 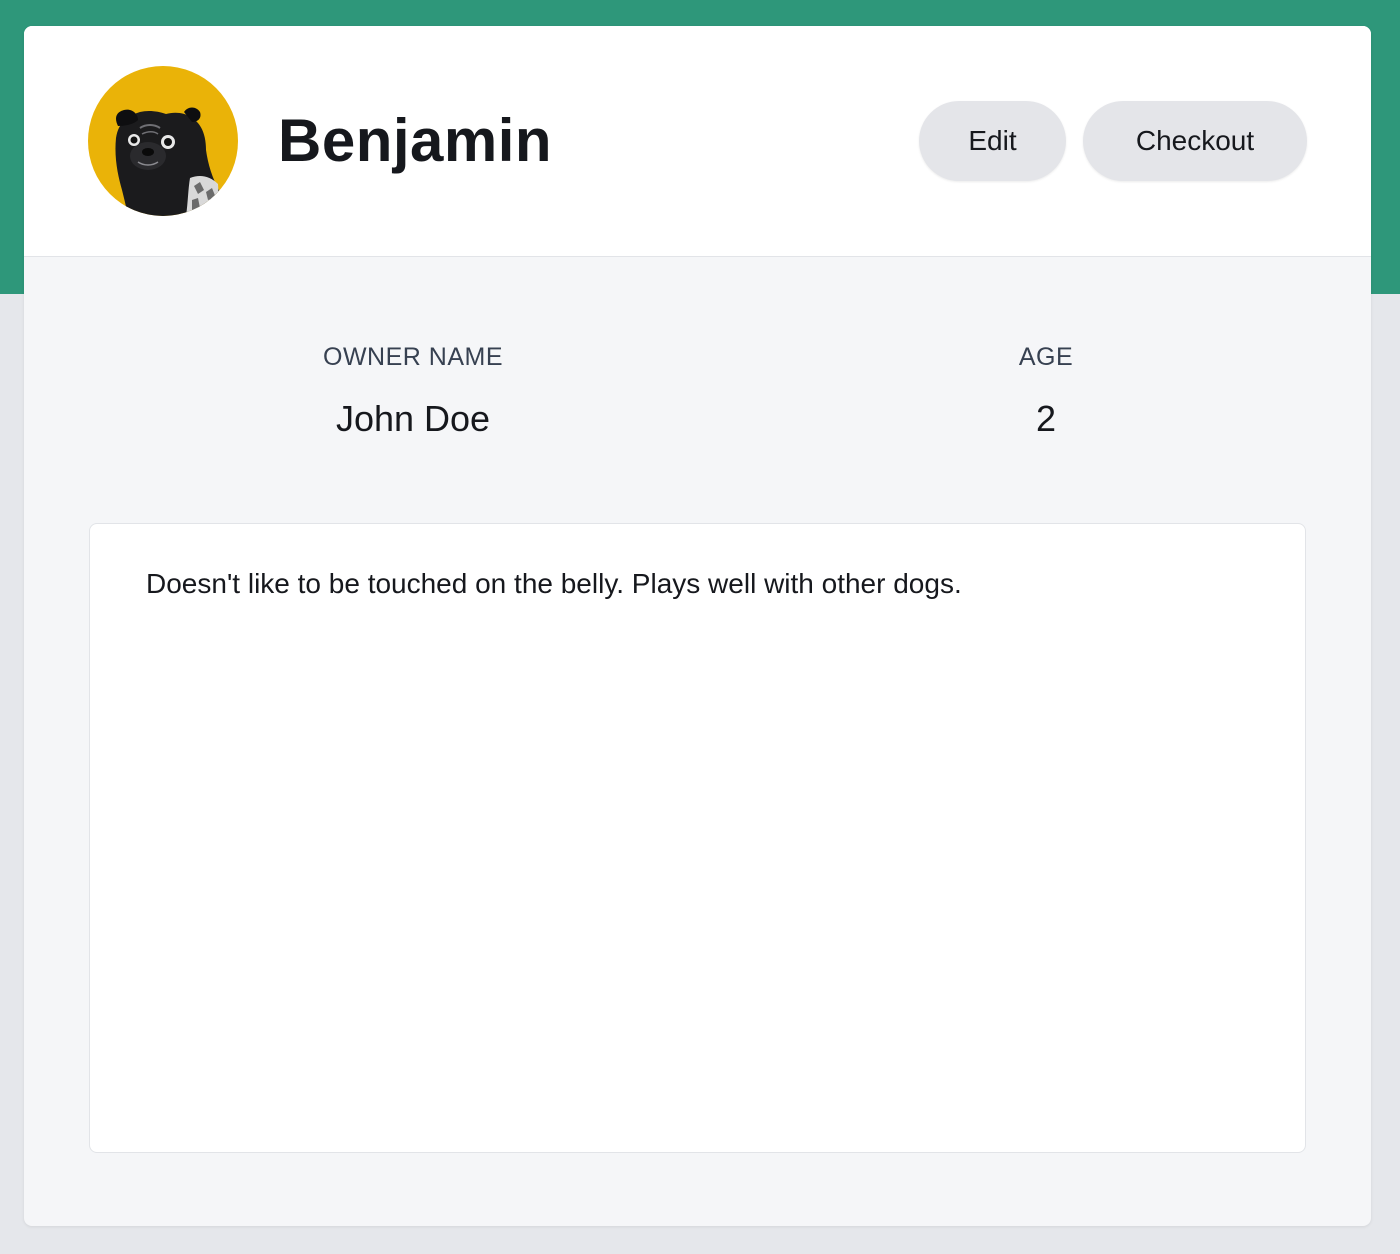 I want to click on checkout-button: Checkout, so click(x=1195, y=141).